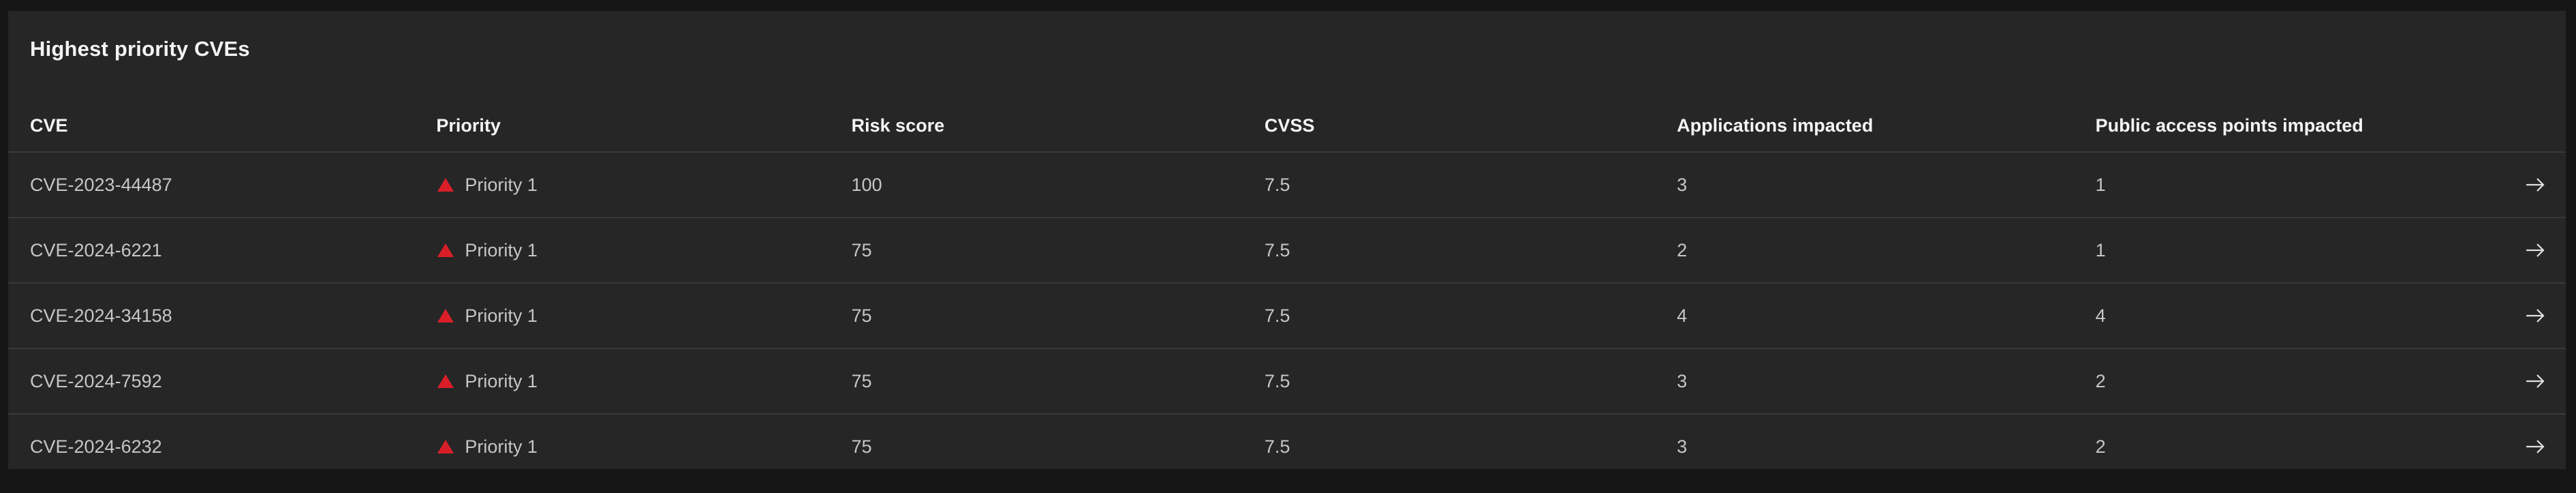 This screenshot has width=2576, height=493. I want to click on column-header-cvss: CVSS, so click(1471, 126).